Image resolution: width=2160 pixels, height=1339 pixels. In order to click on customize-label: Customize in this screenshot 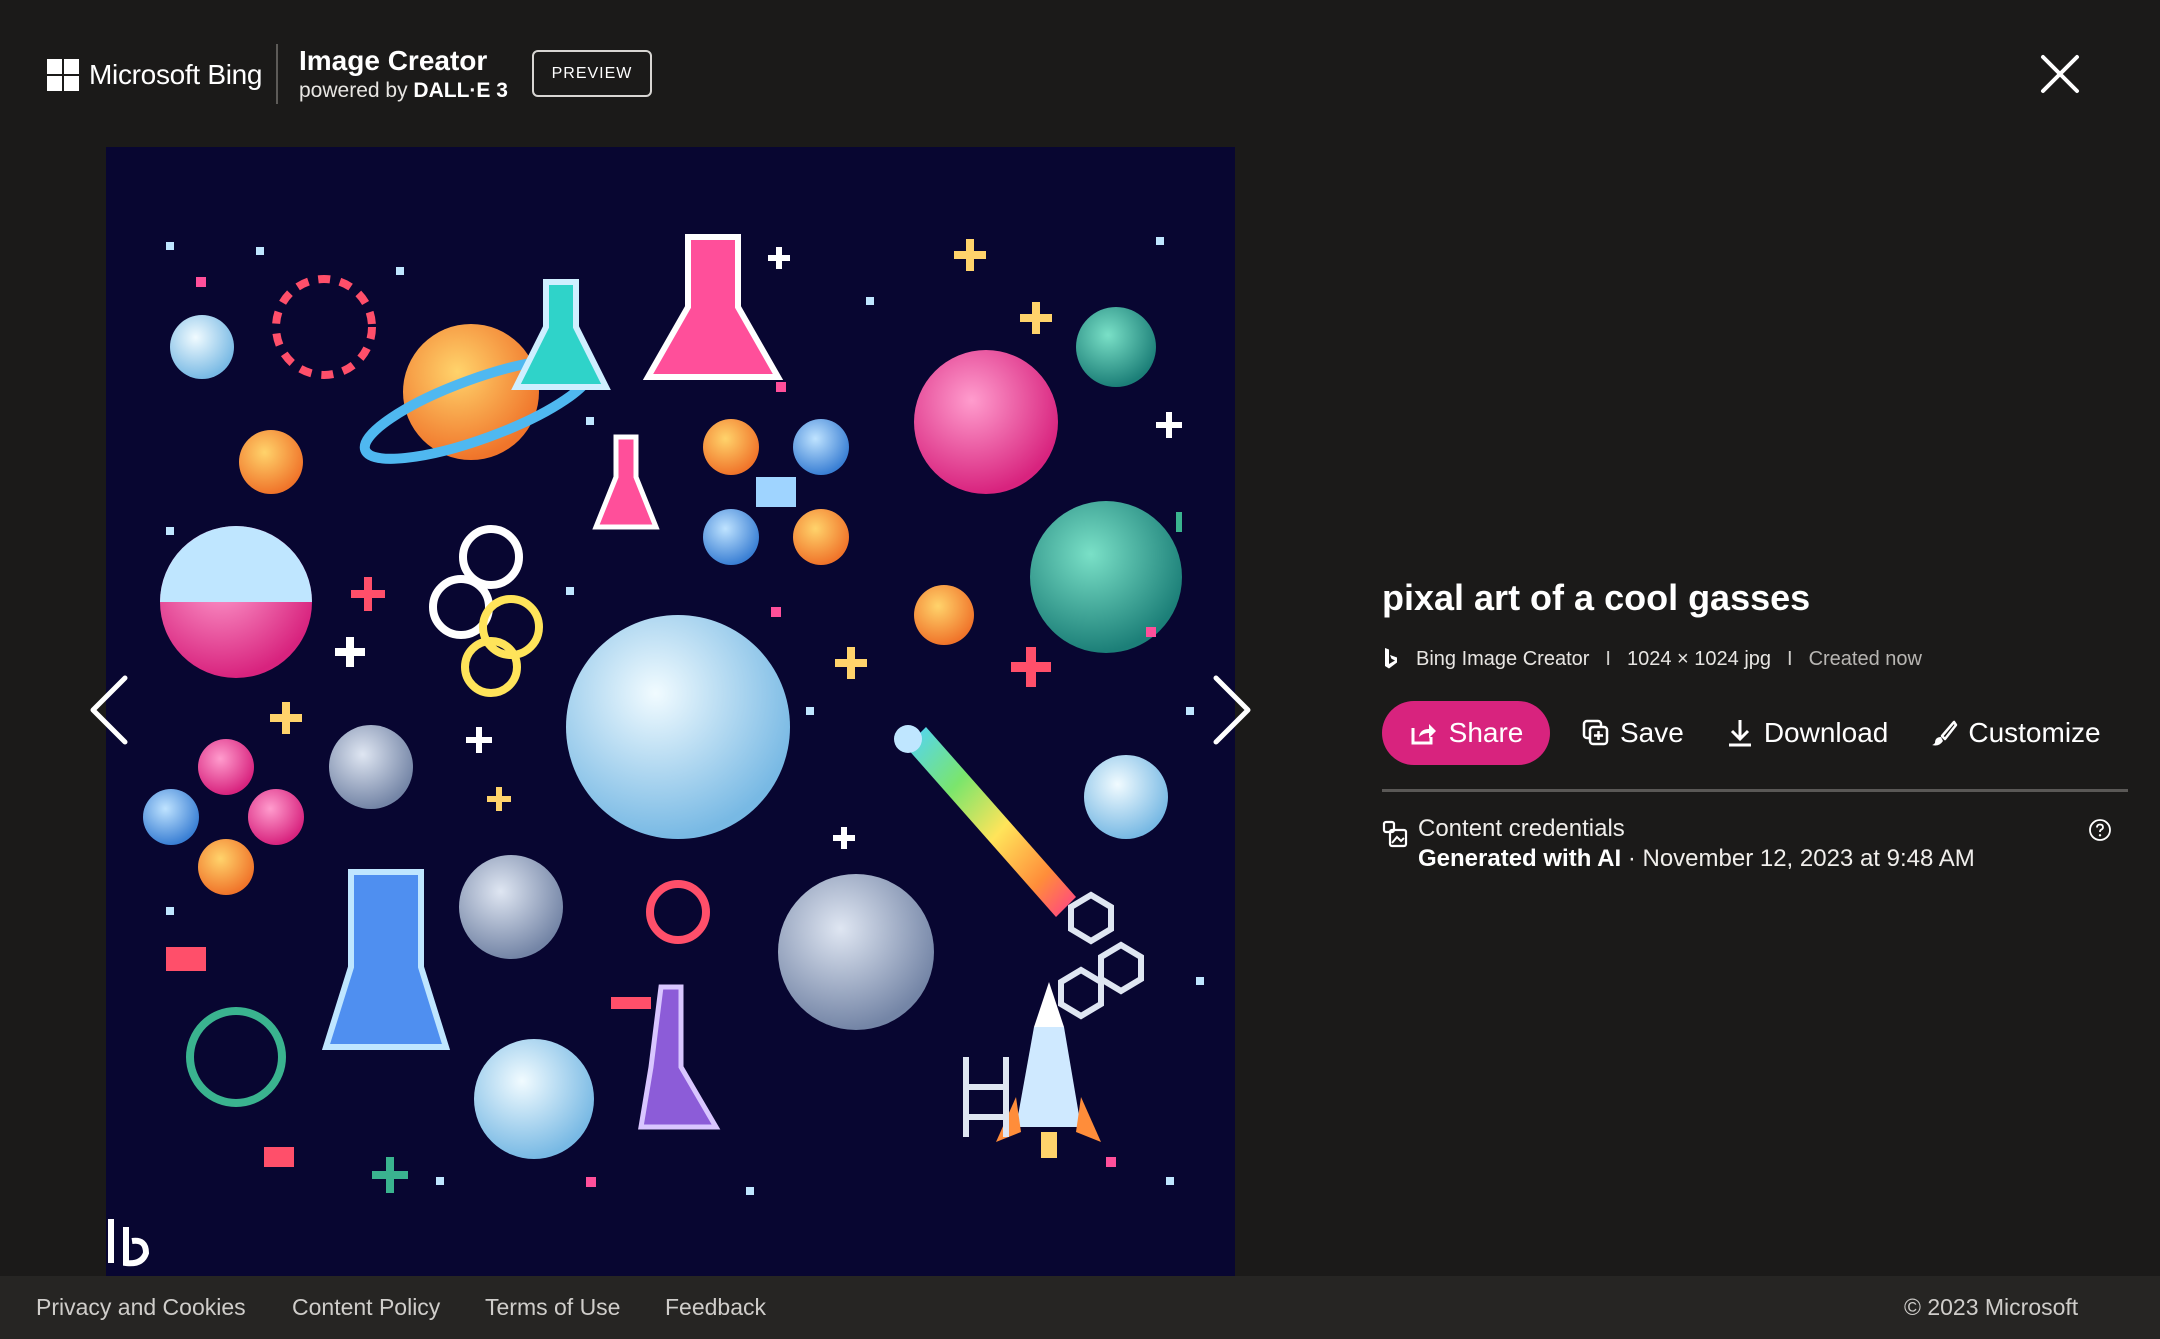, I will do `click(2034, 732)`.